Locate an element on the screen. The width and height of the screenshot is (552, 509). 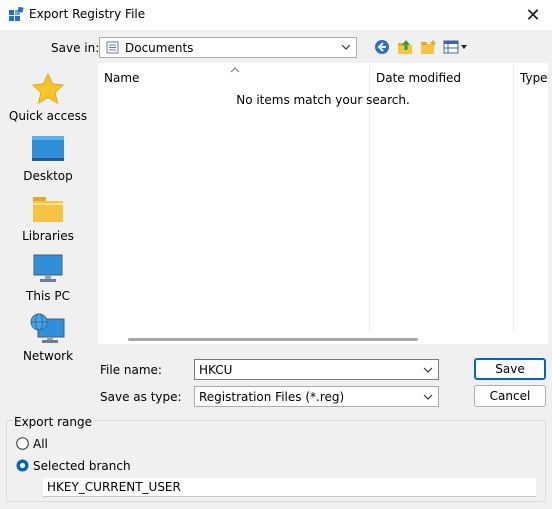
back-arrow-icon is located at coordinates (382, 48).